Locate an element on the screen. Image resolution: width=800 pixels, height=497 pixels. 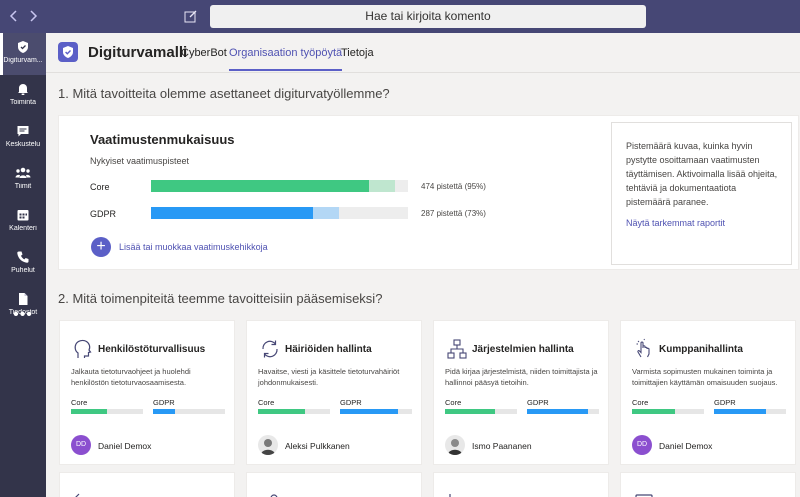
touch-hand-icon is located at coordinates (644, 349).